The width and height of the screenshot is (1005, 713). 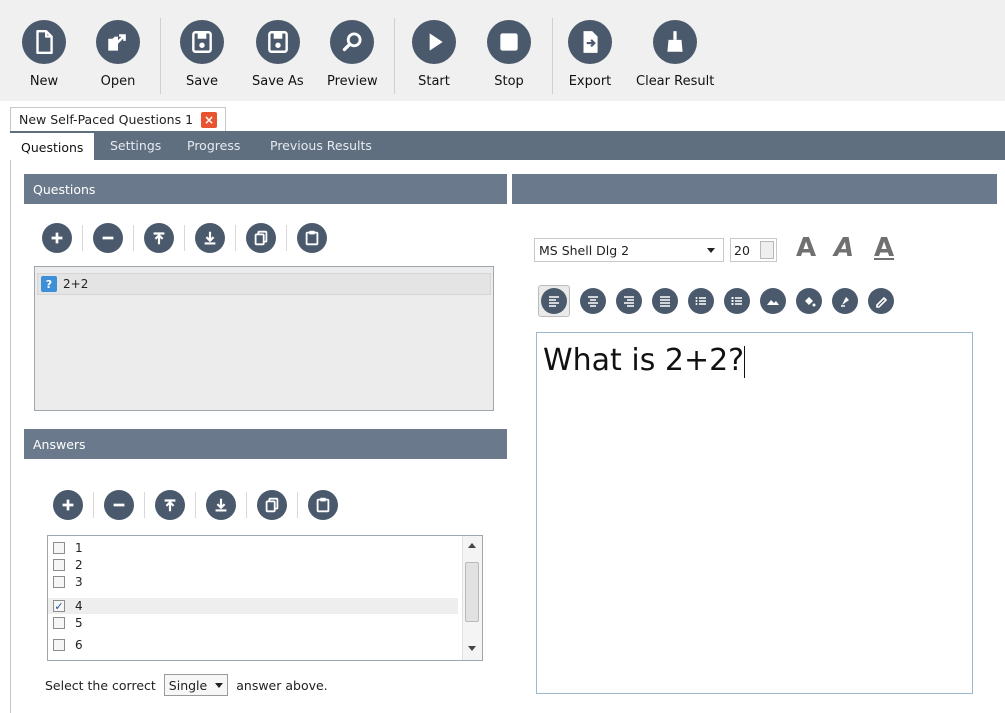 What do you see at coordinates (721, 301) in the screenshot?
I see `format-icon-row` at bounding box center [721, 301].